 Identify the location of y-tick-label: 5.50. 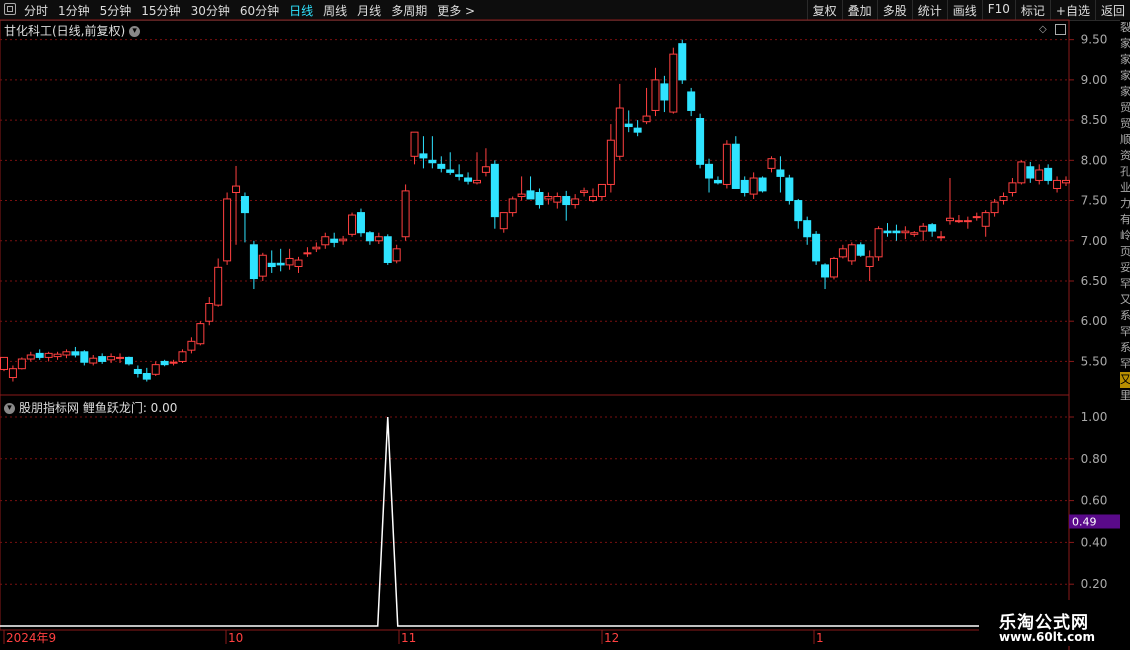
(1094, 361).